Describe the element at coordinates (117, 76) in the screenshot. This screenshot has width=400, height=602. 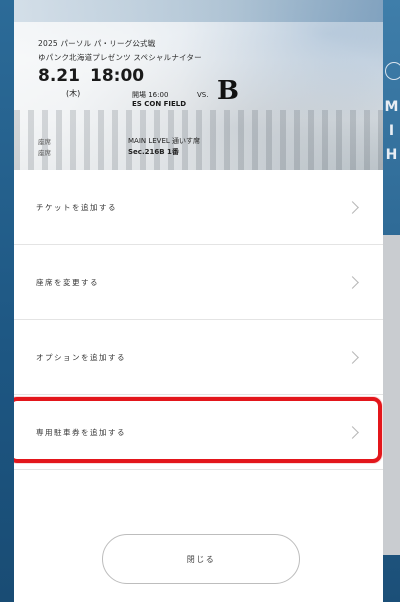
I see `game-time: 18:00` at that location.